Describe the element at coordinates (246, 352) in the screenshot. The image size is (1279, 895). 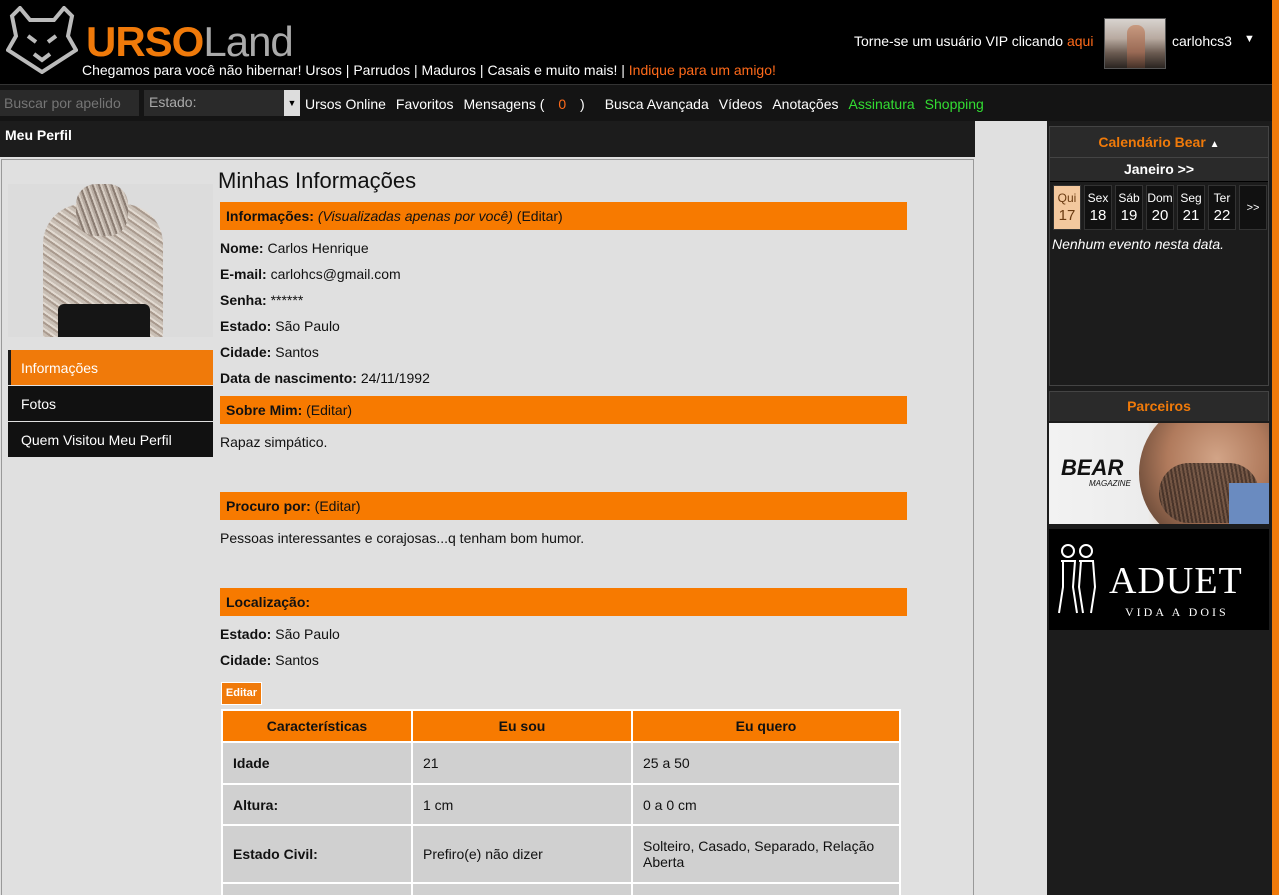
I see `cidade-label: Cidade:` at that location.